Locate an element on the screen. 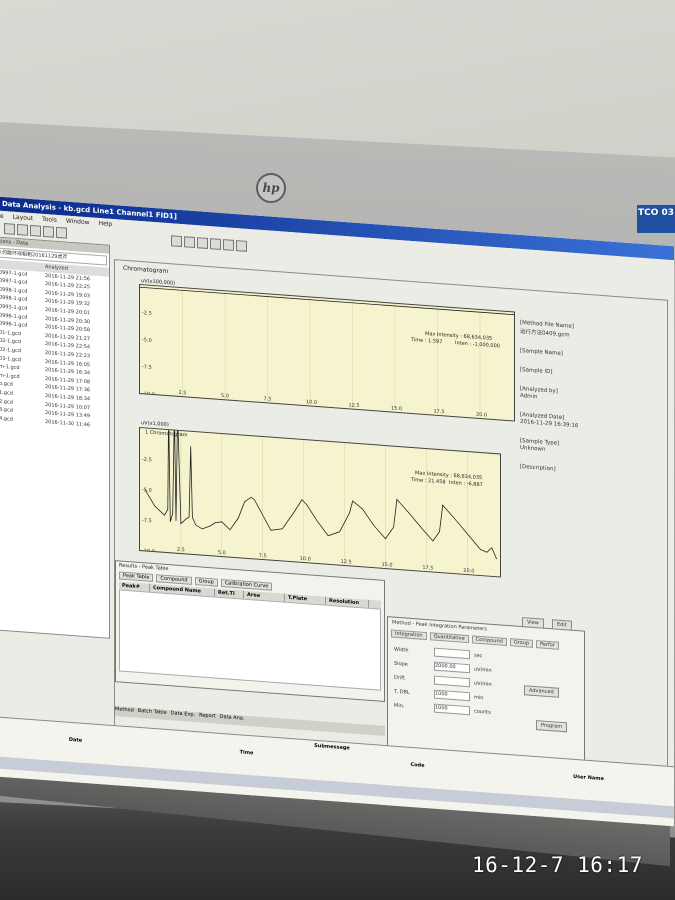 This screenshot has width=675, height=900. tab-quantitative: Quantitative is located at coordinates (449, 638).